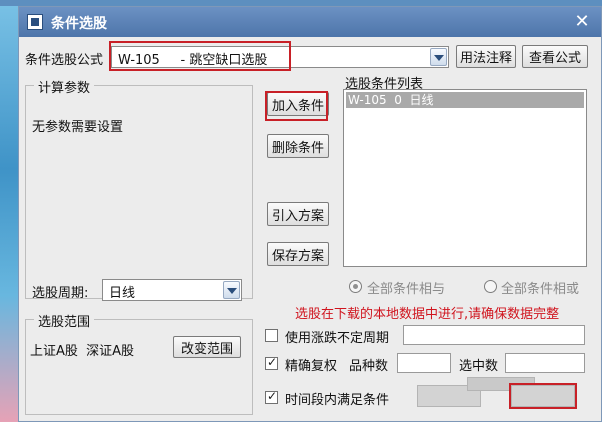 This screenshot has height=422, width=602. What do you see at coordinates (207, 347) in the screenshot?
I see `change-scope-button: 改变范围` at bounding box center [207, 347].